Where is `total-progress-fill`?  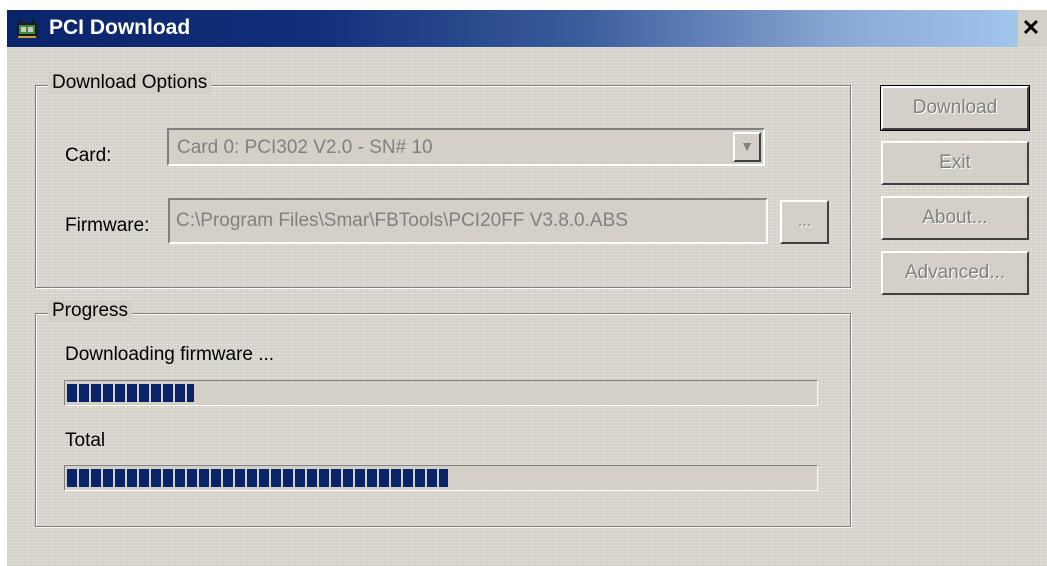
total-progress-fill is located at coordinates (258, 478).